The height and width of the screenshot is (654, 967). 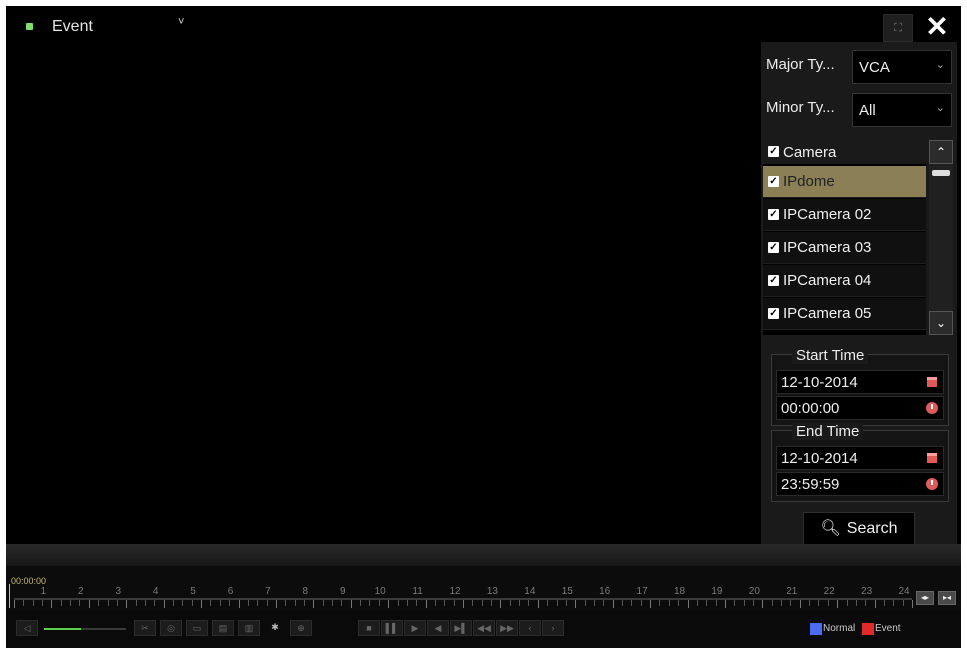 What do you see at coordinates (492, 591) in the screenshot?
I see `timeline-hour-label: 13` at bounding box center [492, 591].